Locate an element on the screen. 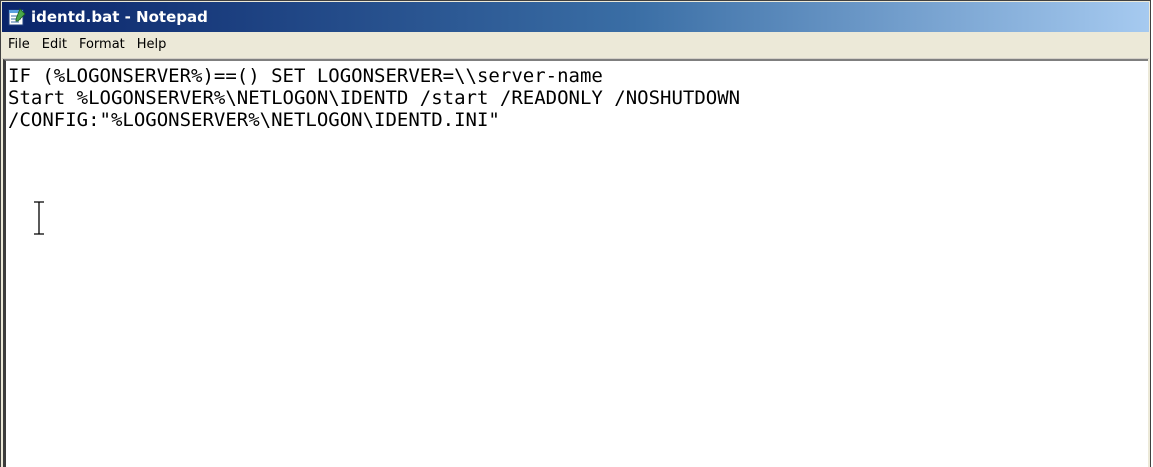  notepad-icon is located at coordinates (17, 17).